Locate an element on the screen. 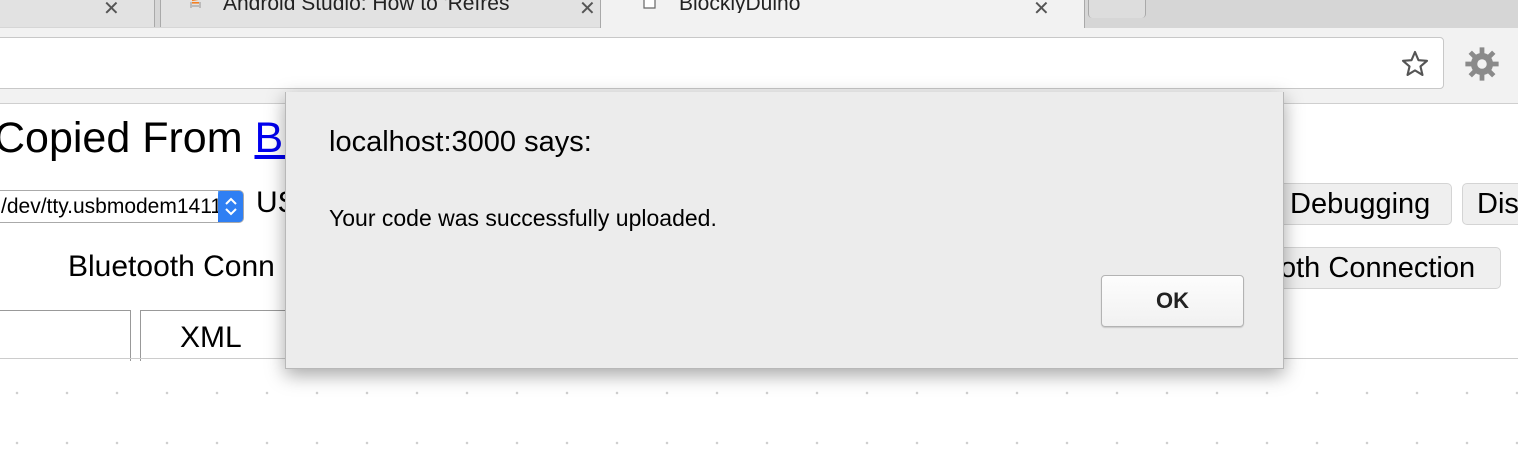 The width and height of the screenshot is (1518, 454). tab-title: Android Studio: How to 'Refres is located at coordinates (366, 6).